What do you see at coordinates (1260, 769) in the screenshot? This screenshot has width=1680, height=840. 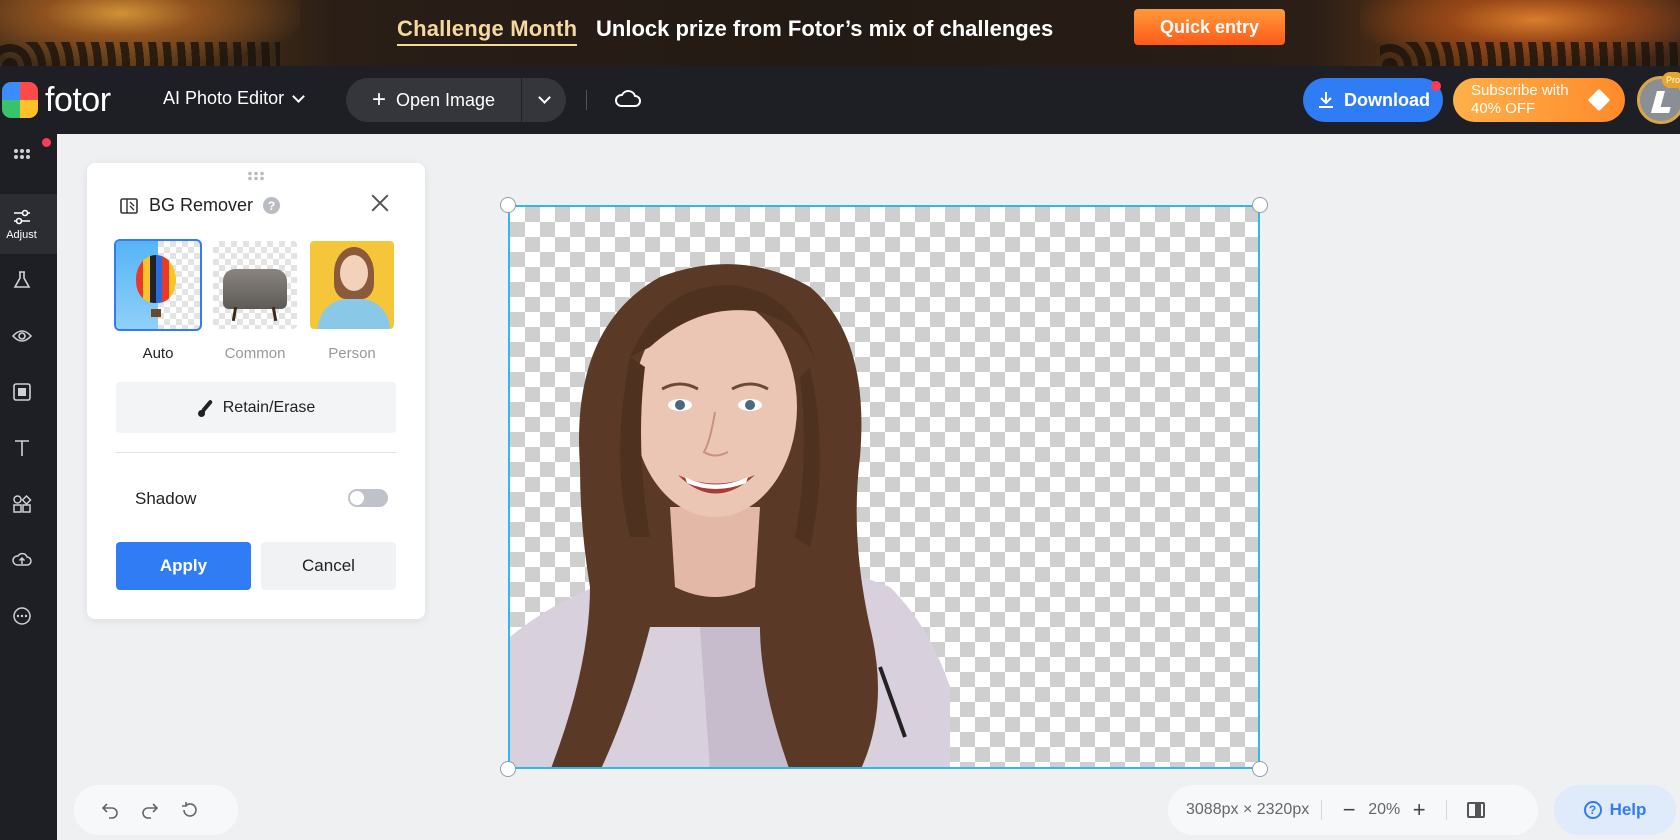 I see `resize-handle-bottom-right` at bounding box center [1260, 769].